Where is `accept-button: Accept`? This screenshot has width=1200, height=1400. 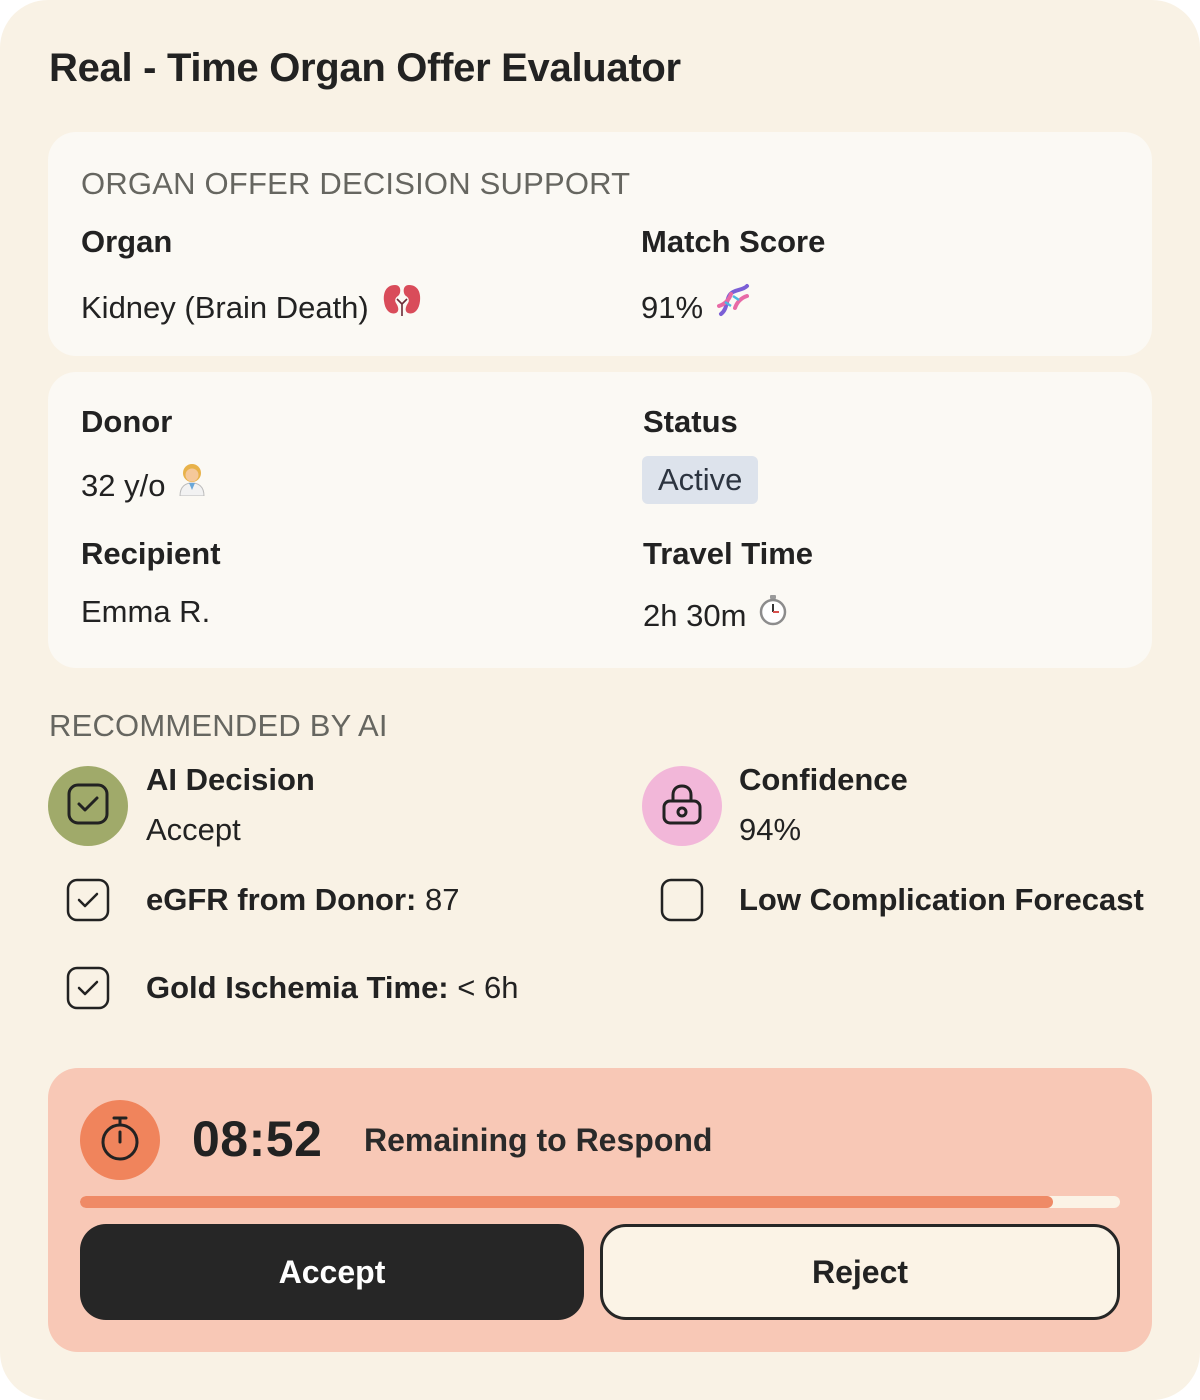 accept-button: Accept is located at coordinates (332, 1272).